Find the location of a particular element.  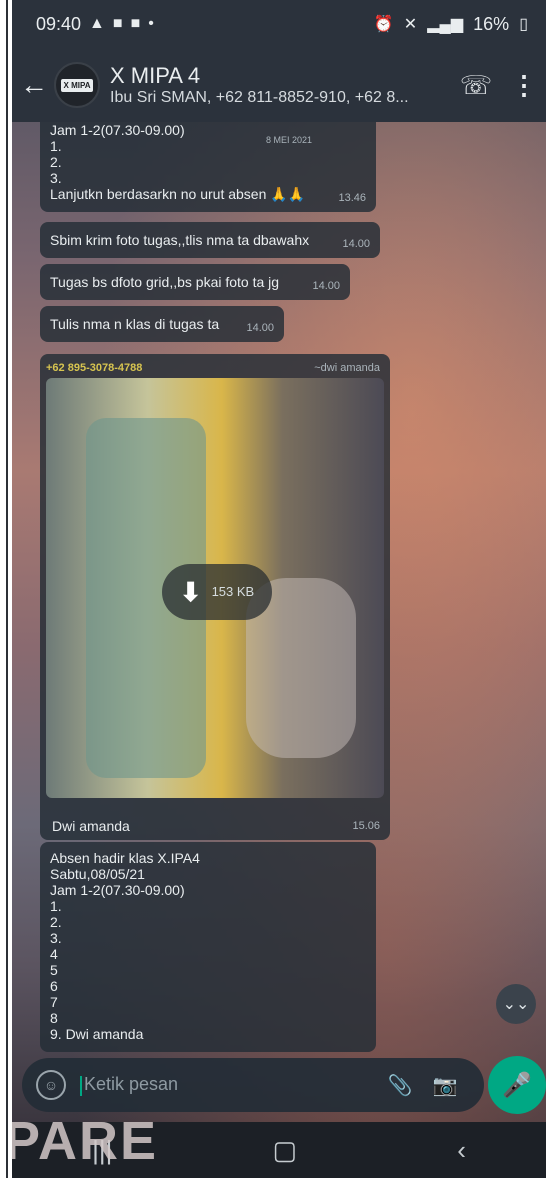

more-options-icon: ⋮ is located at coordinates (524, 85).